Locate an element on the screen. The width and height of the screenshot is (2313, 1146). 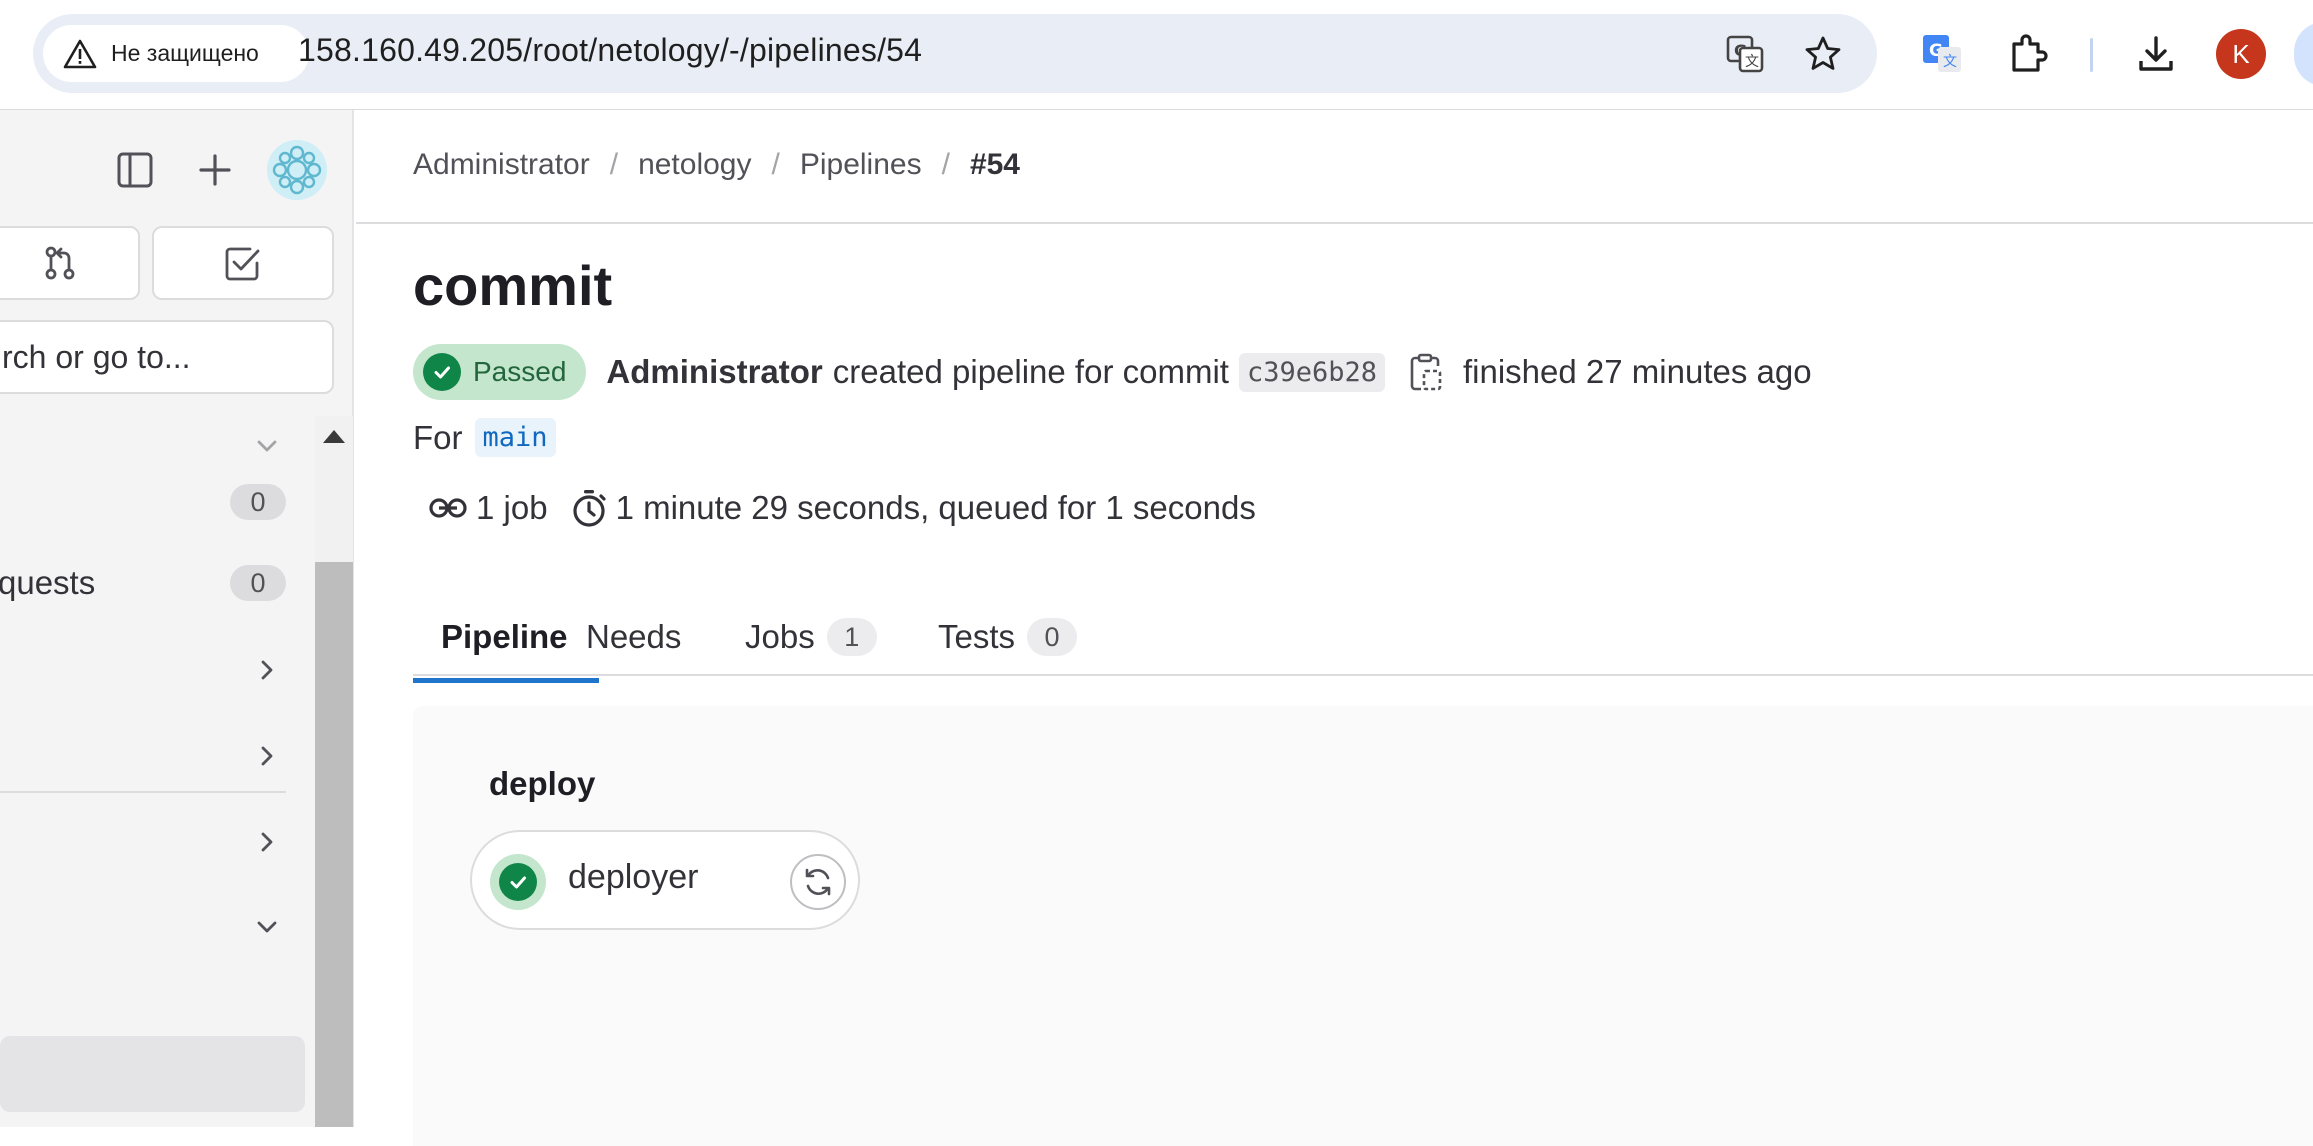
security-chip: Не защищено is located at coordinates (176, 53).